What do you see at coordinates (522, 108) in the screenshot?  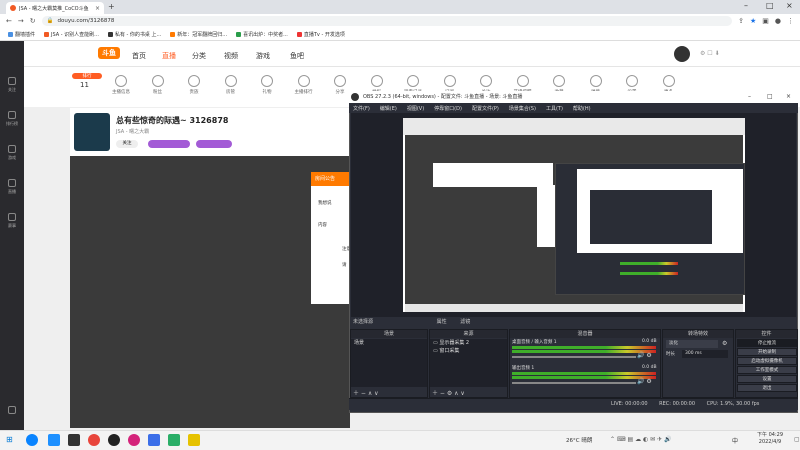 I see `menu-scene-collection: 场景集合(S)` at bounding box center [522, 108].